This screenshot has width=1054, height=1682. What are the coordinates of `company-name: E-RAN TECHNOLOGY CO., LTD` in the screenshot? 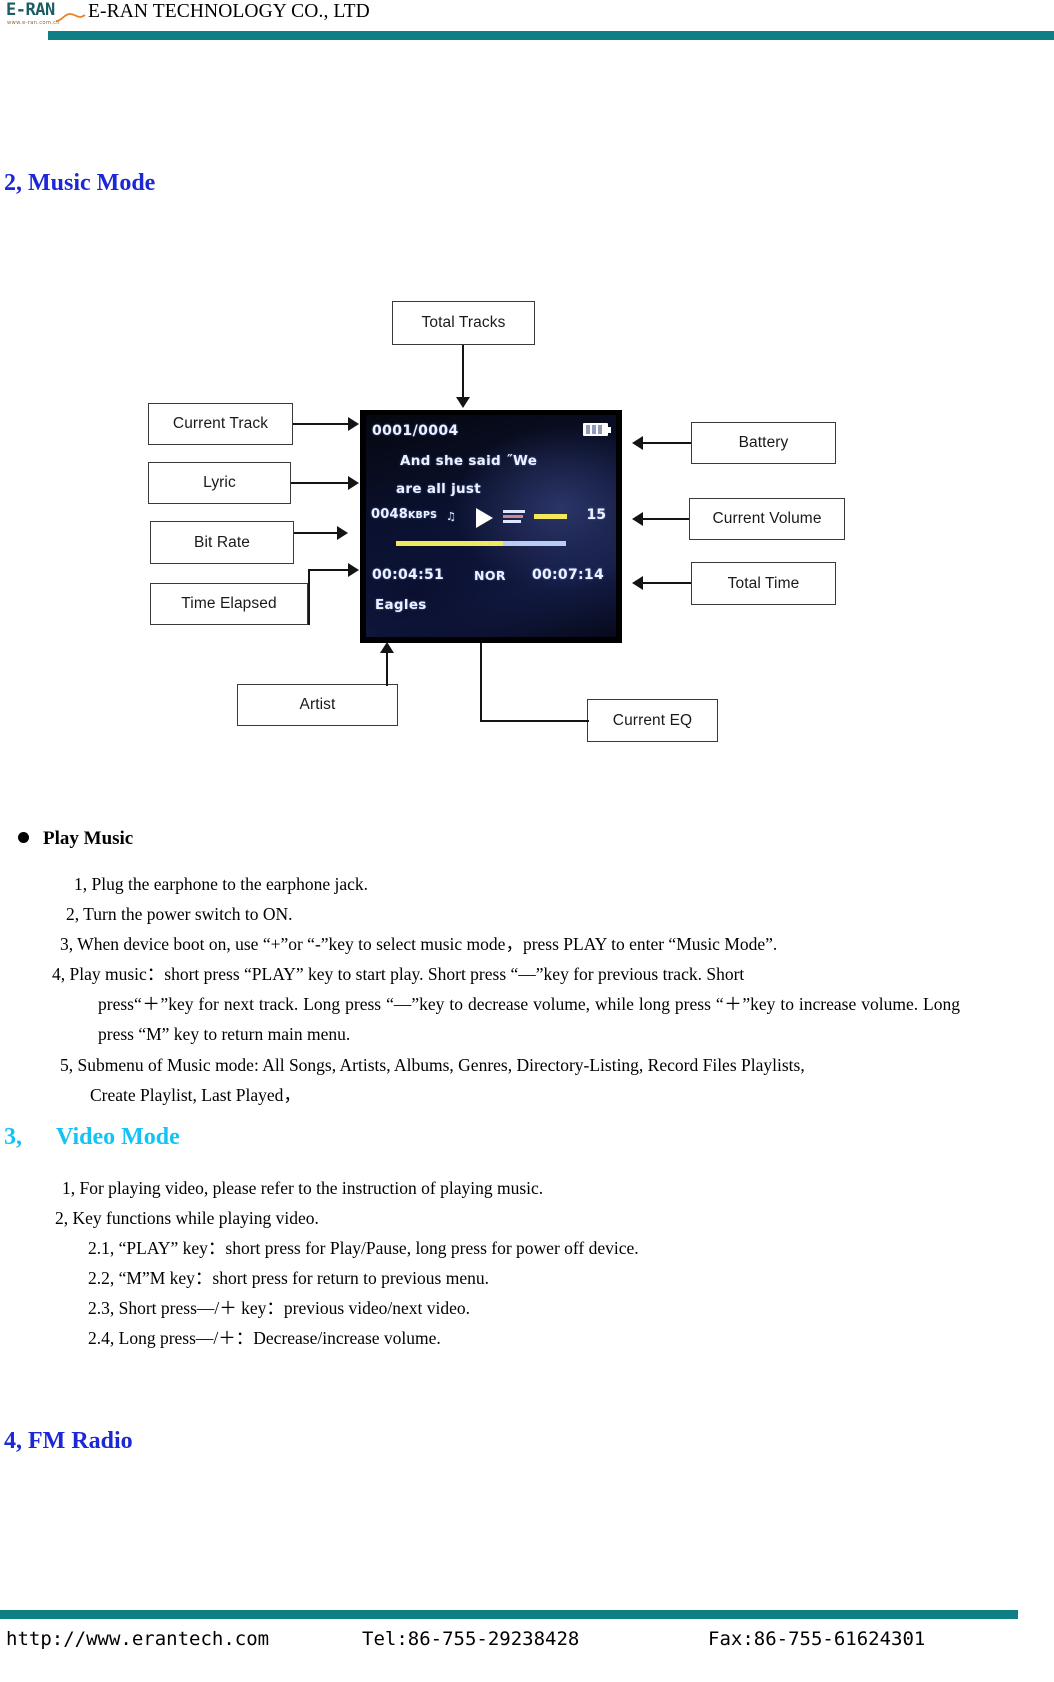 It's located at (229, 11).